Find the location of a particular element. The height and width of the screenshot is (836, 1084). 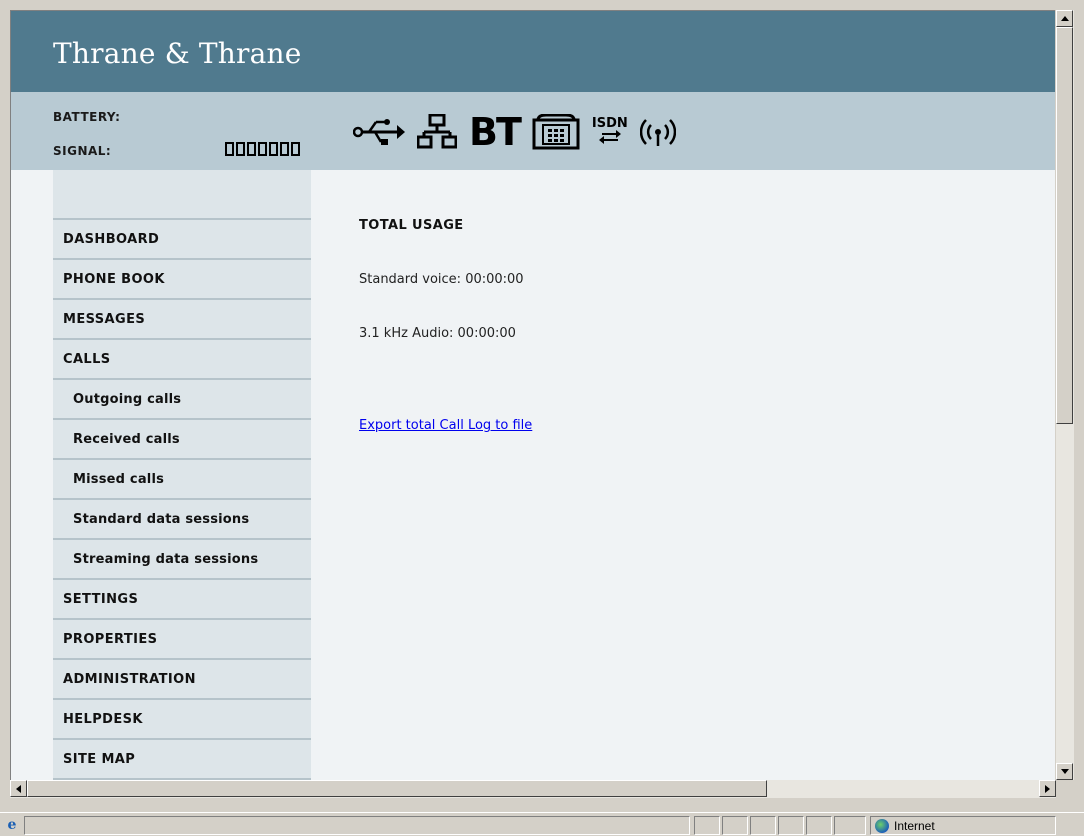

sidebar-item-received-calls: Received calls is located at coordinates (182, 438).